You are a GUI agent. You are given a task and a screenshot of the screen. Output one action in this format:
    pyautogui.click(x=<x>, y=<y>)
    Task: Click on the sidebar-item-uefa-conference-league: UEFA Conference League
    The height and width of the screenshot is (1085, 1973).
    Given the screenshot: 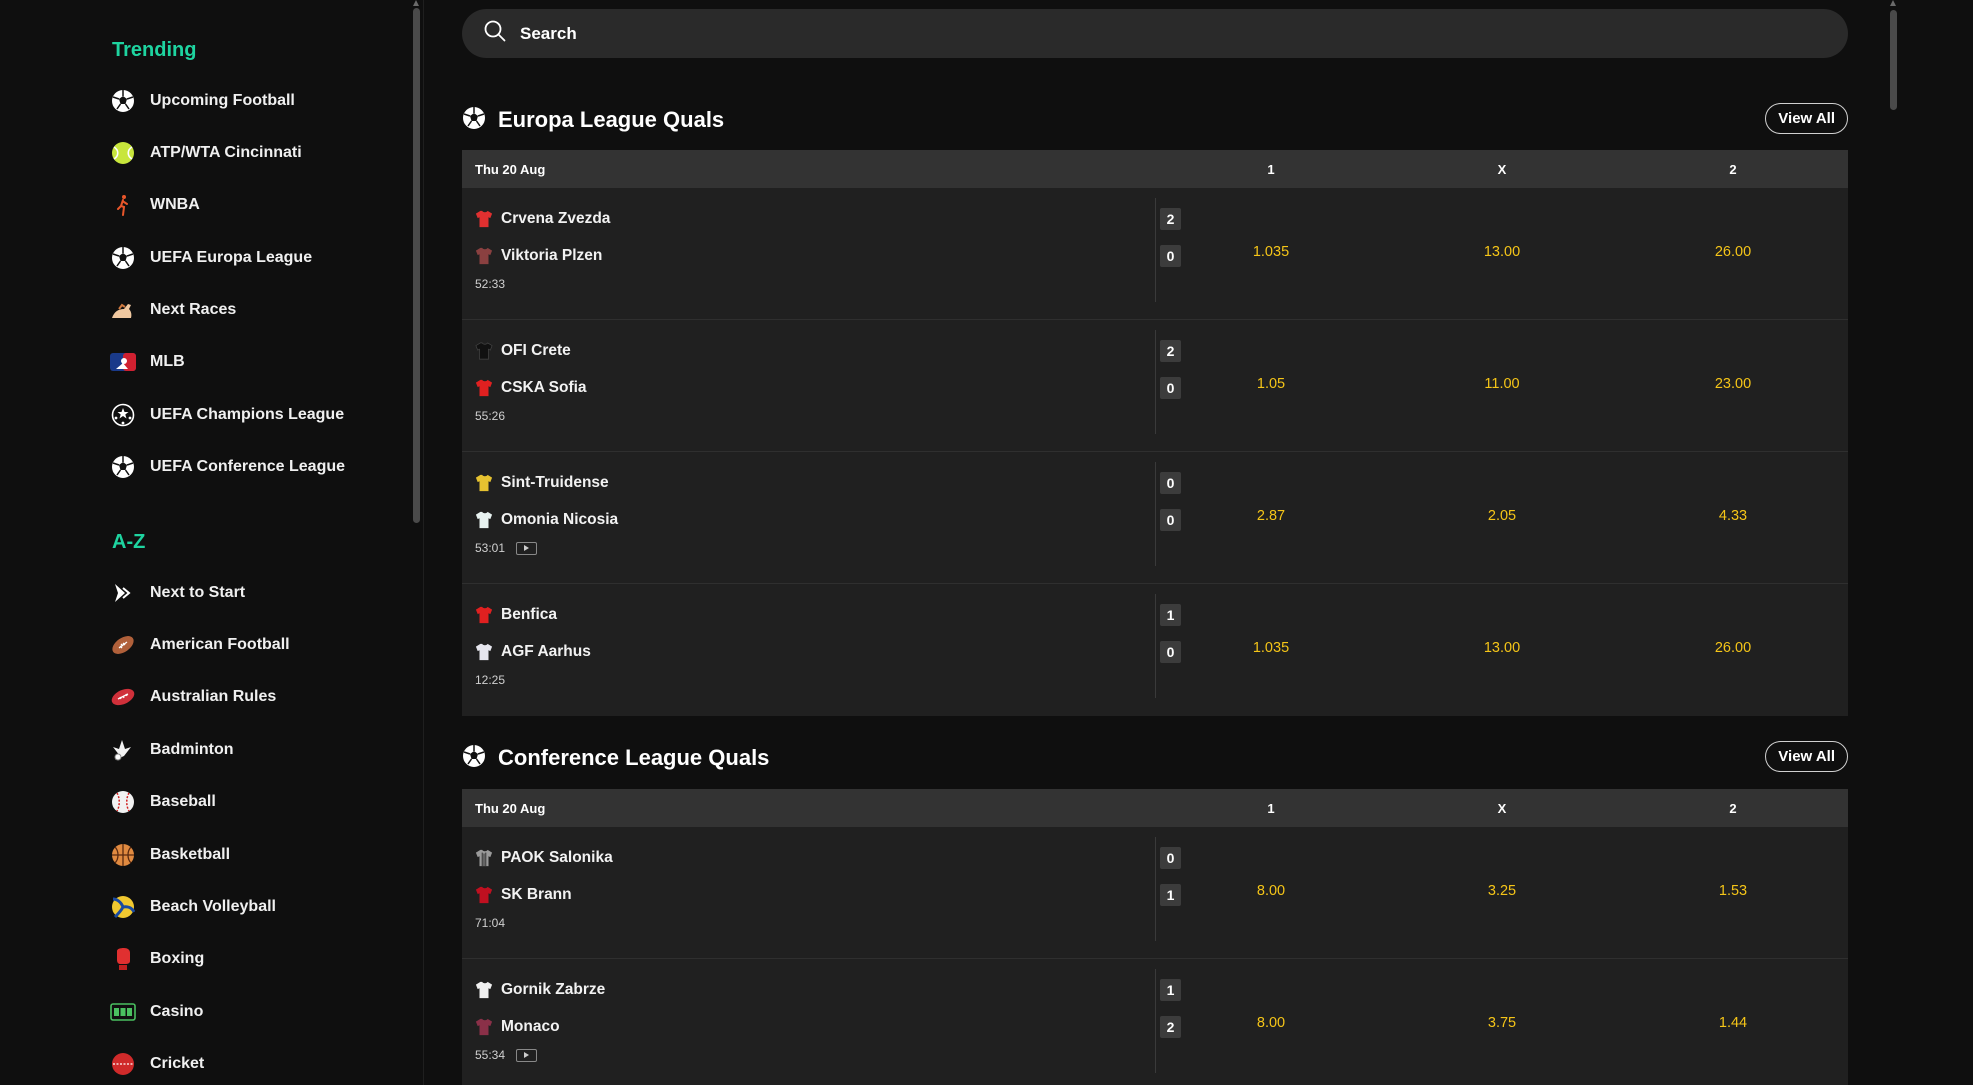 What is the action you would take?
    pyautogui.click(x=227, y=467)
    